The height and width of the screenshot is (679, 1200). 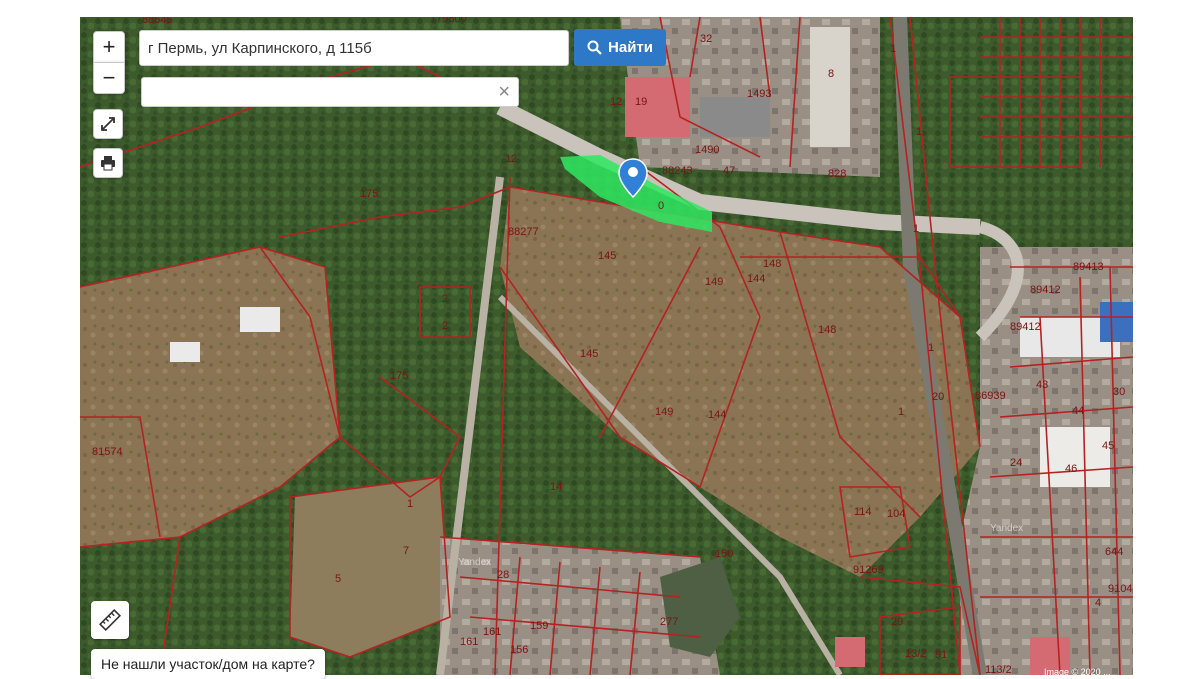 I want to click on address-search-input: г Пермь, ул Карпинского, д 115б, so click(x=354, y=48).